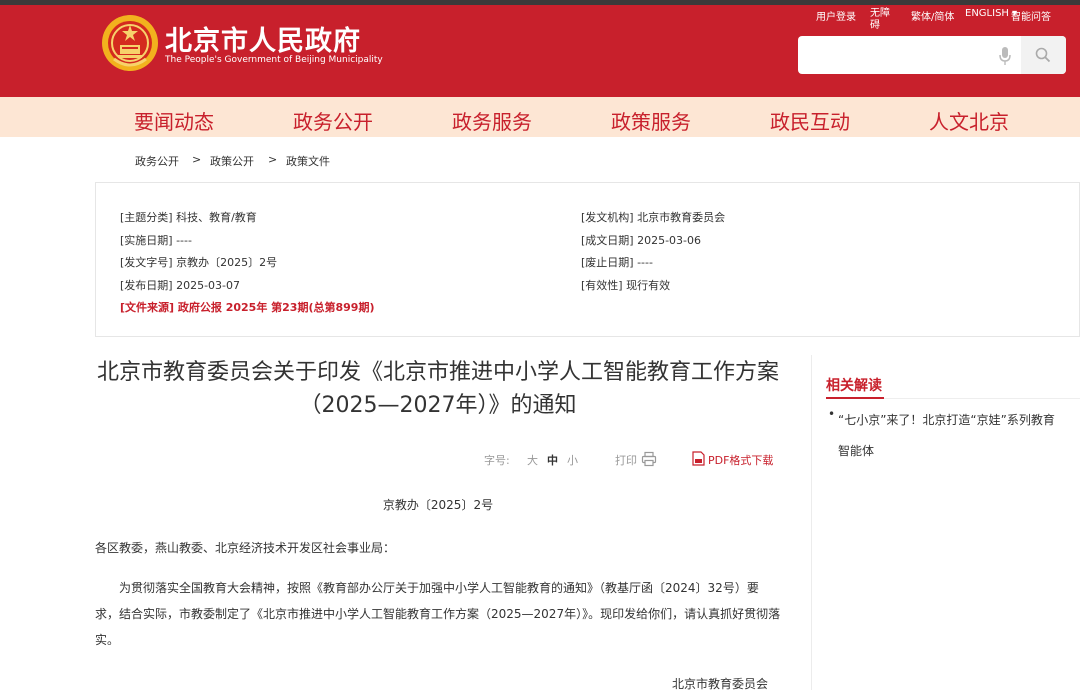  I want to click on traditional-simplified-toggle: 繁体/简体, so click(932, 15).